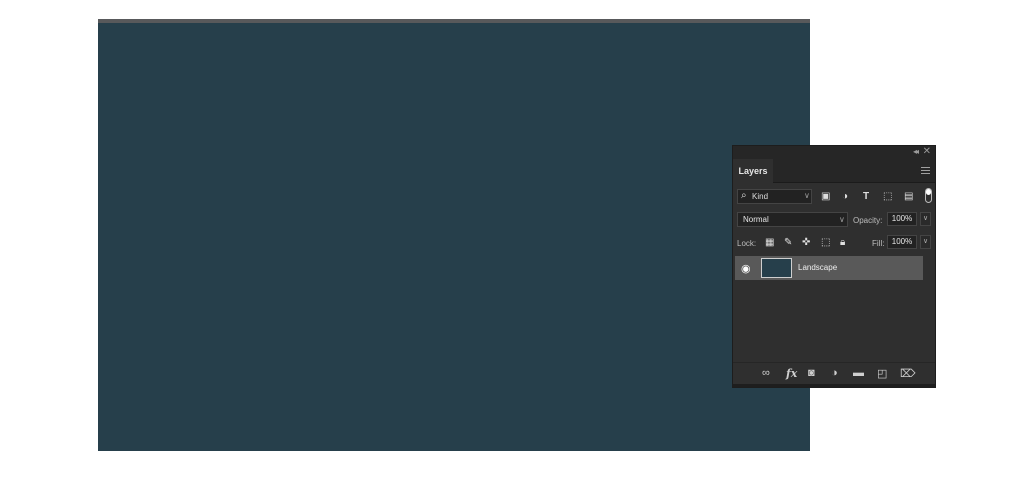 The height and width of the screenshot is (490, 1024). I want to click on blend-mode-value: Normal, so click(756, 219).